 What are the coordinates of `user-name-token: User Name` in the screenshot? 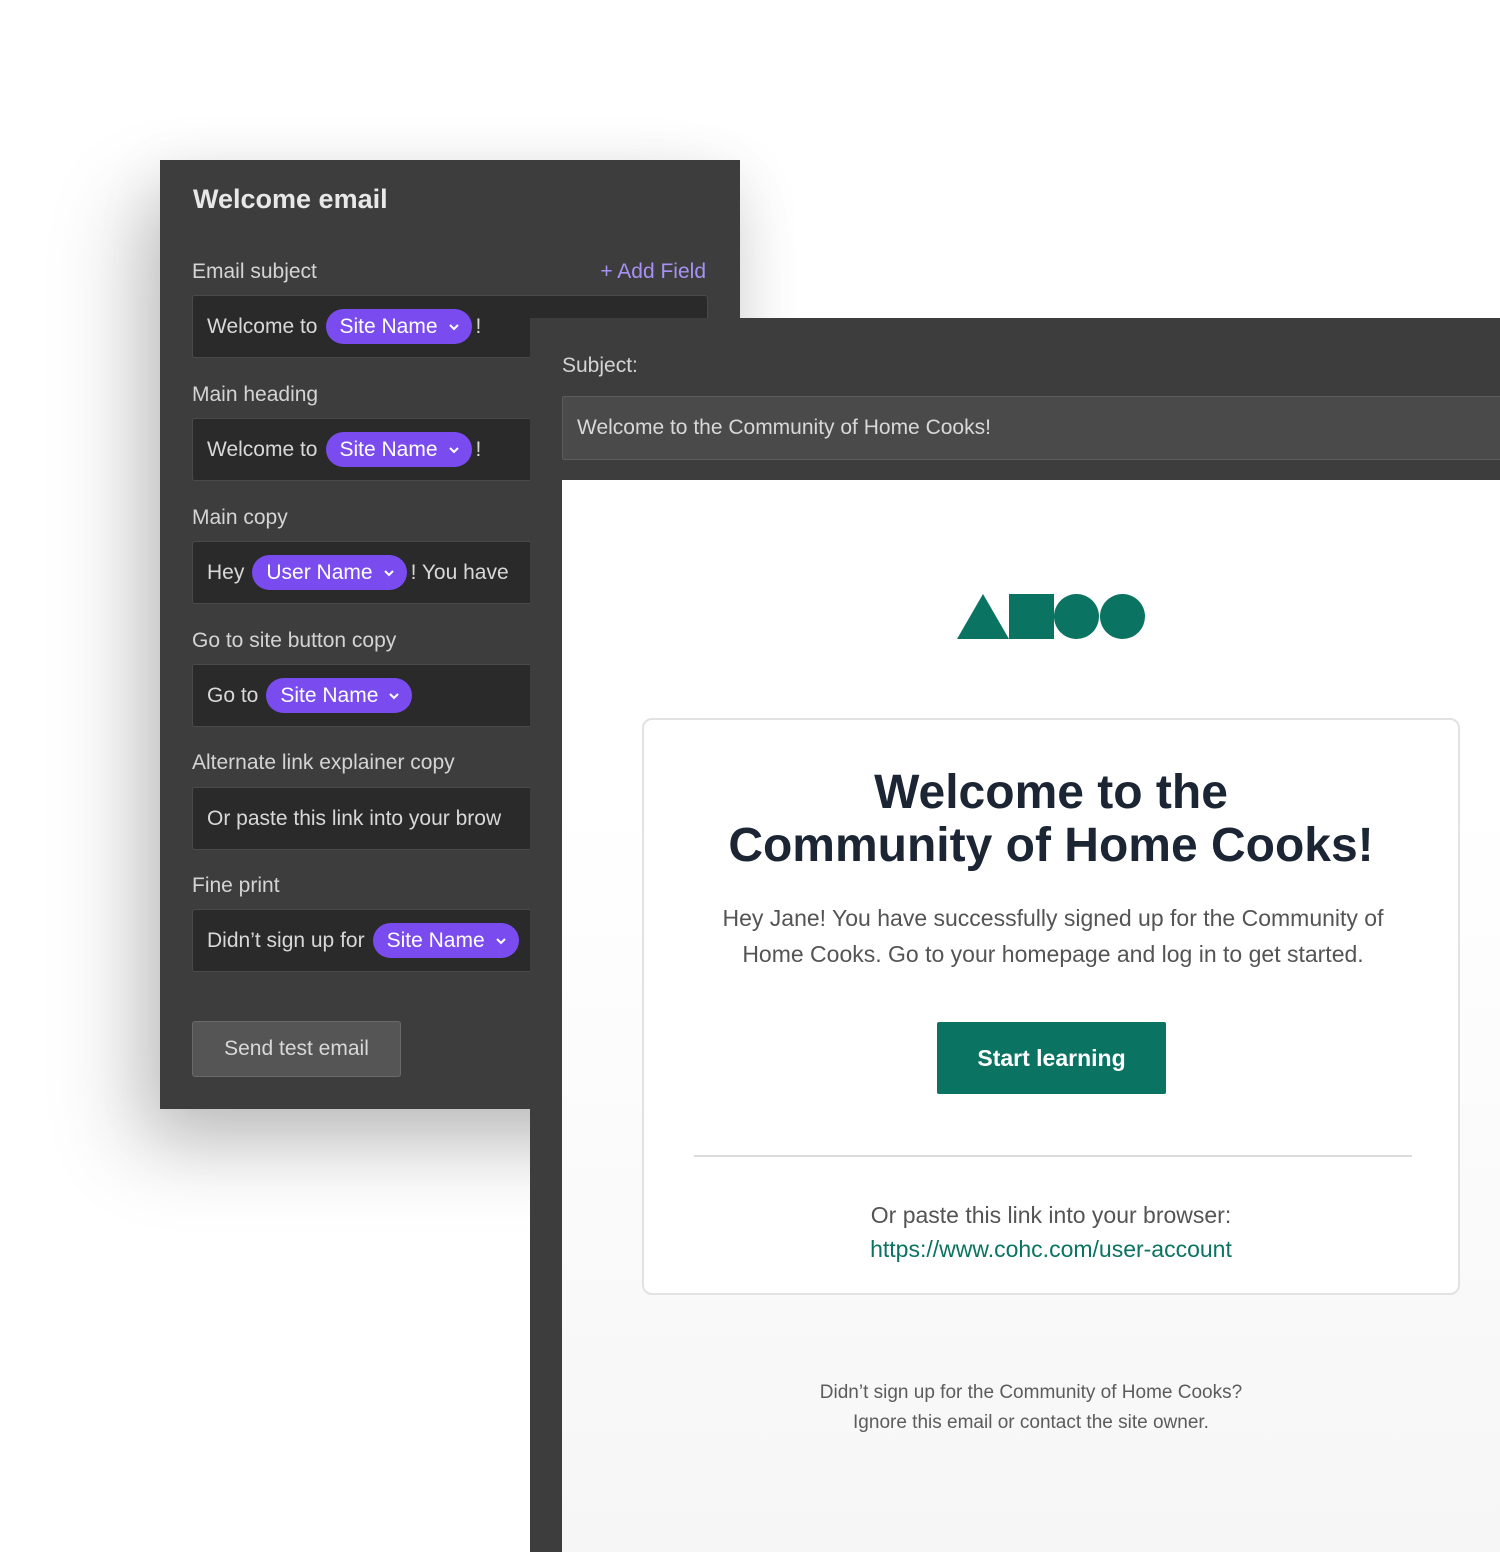 It's located at (329, 572).